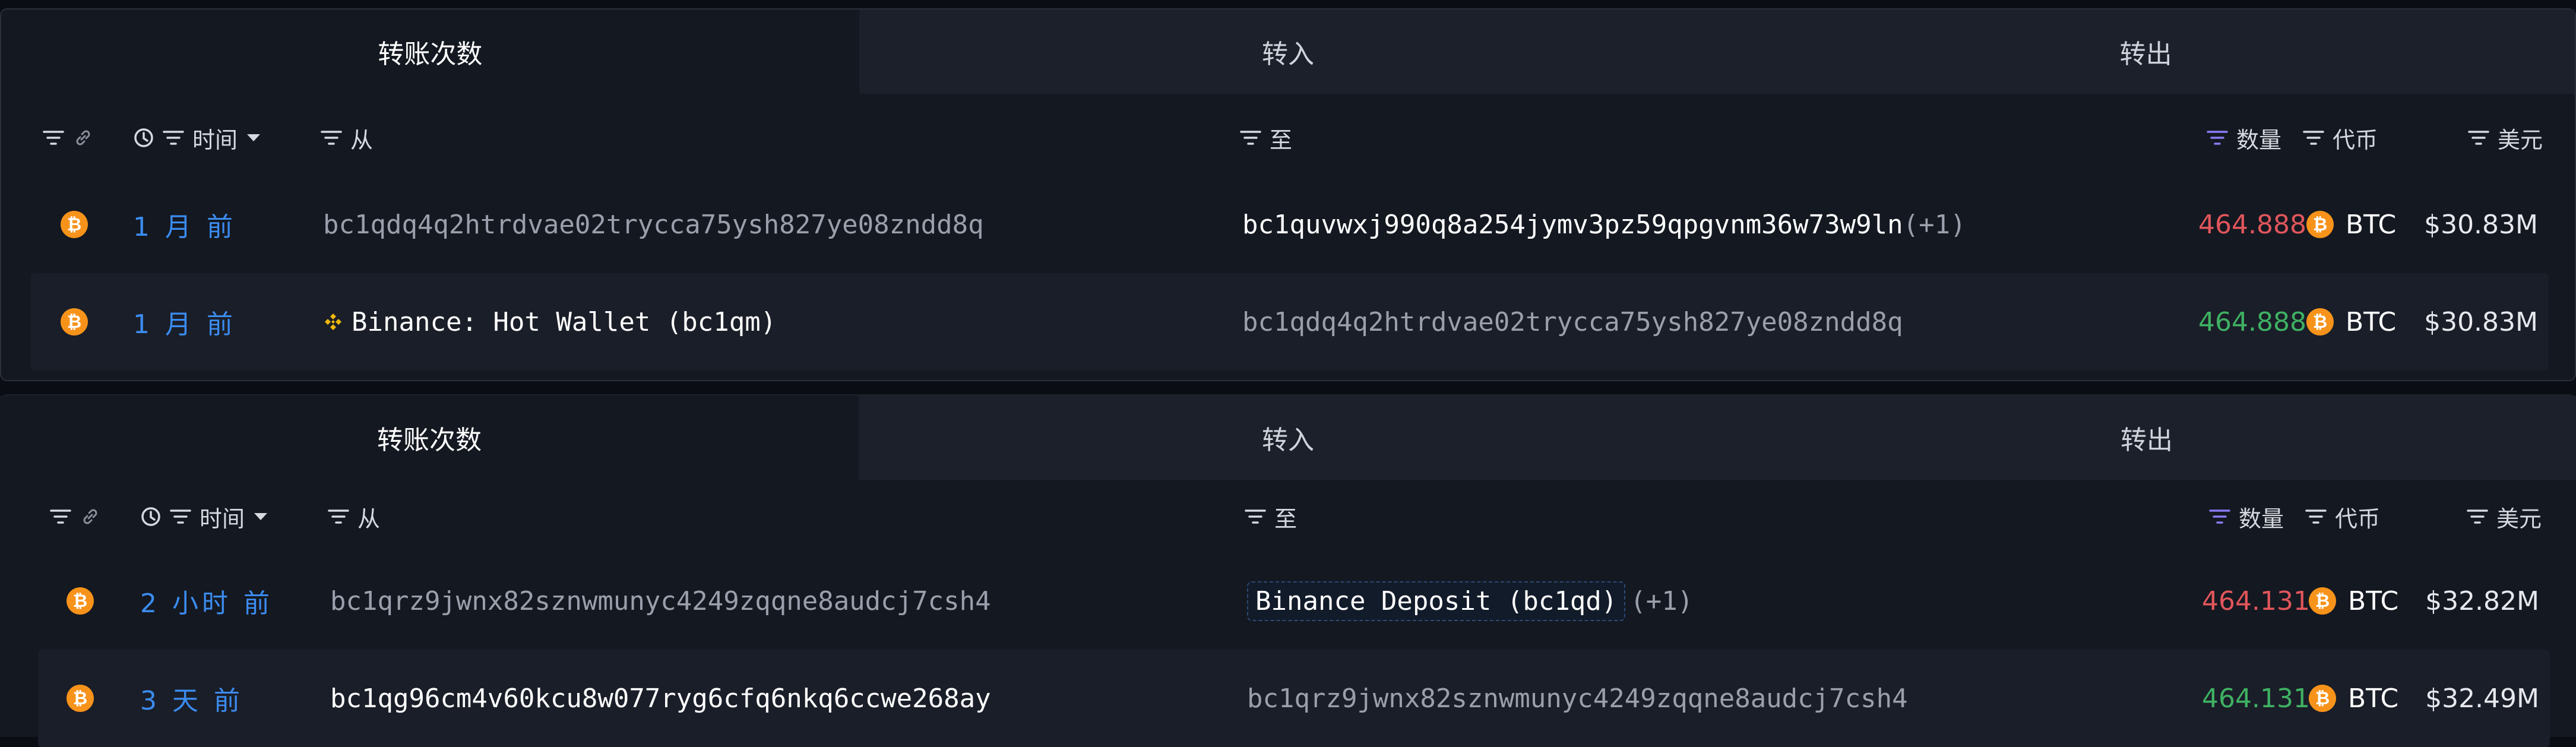  I want to click on tab-bar: 转账次数 转入 转出, so click(1288, 52).